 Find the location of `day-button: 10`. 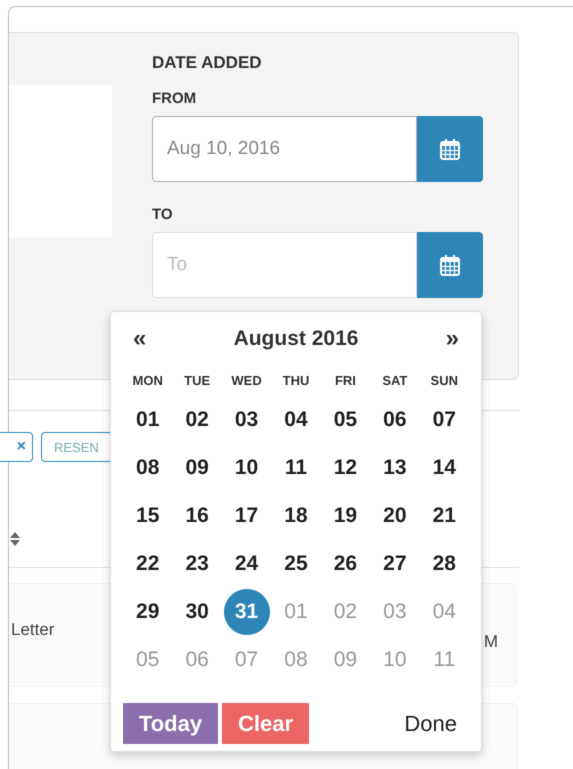

day-button: 10 is located at coordinates (247, 468).